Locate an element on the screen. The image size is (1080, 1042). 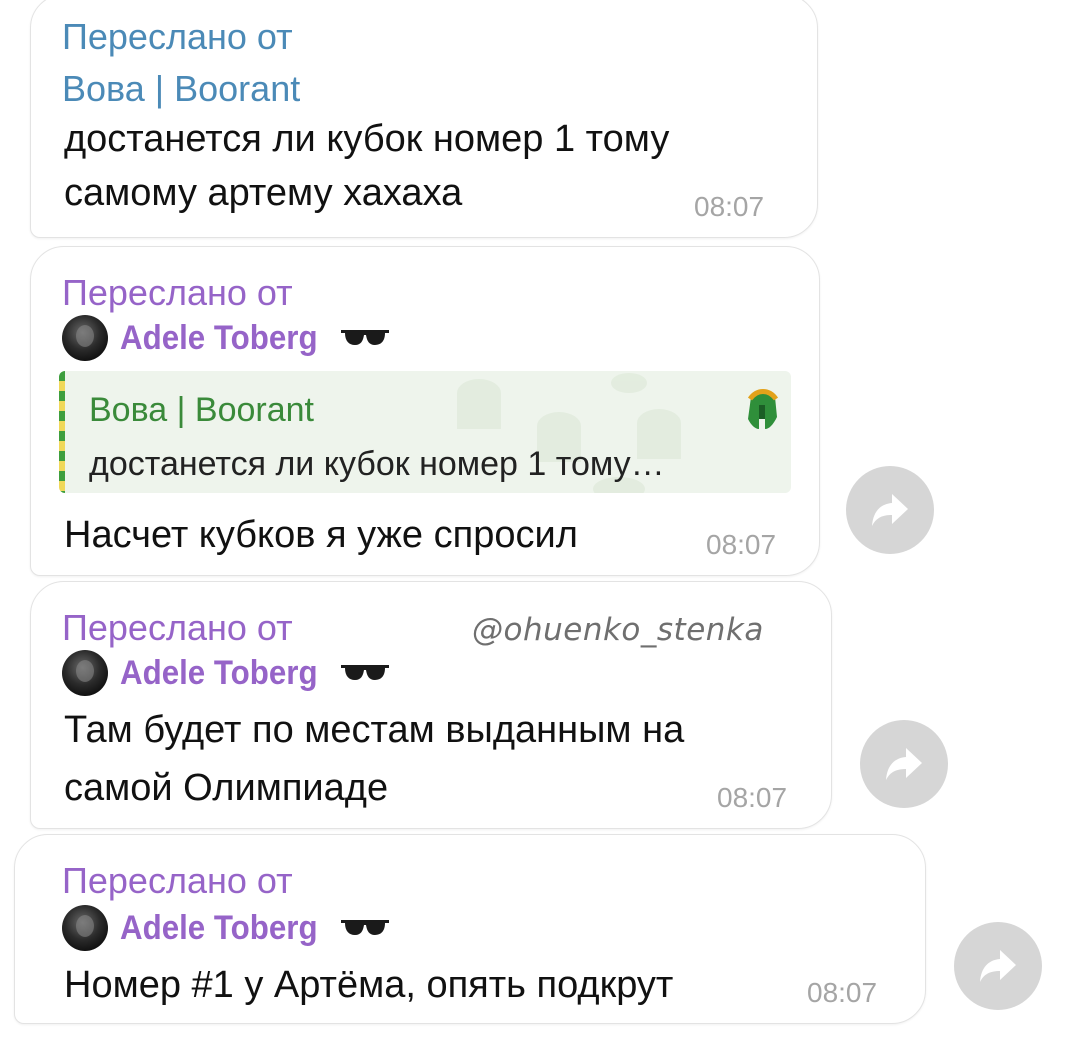
message-text-line-2: самой Олимпиаде is located at coordinates (226, 788).